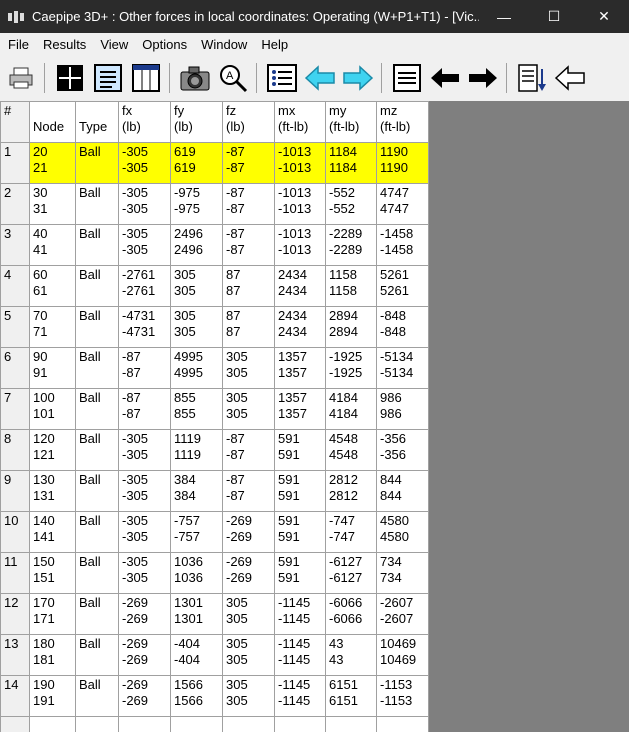  I want to click on cell-idx: 12, so click(15, 614).